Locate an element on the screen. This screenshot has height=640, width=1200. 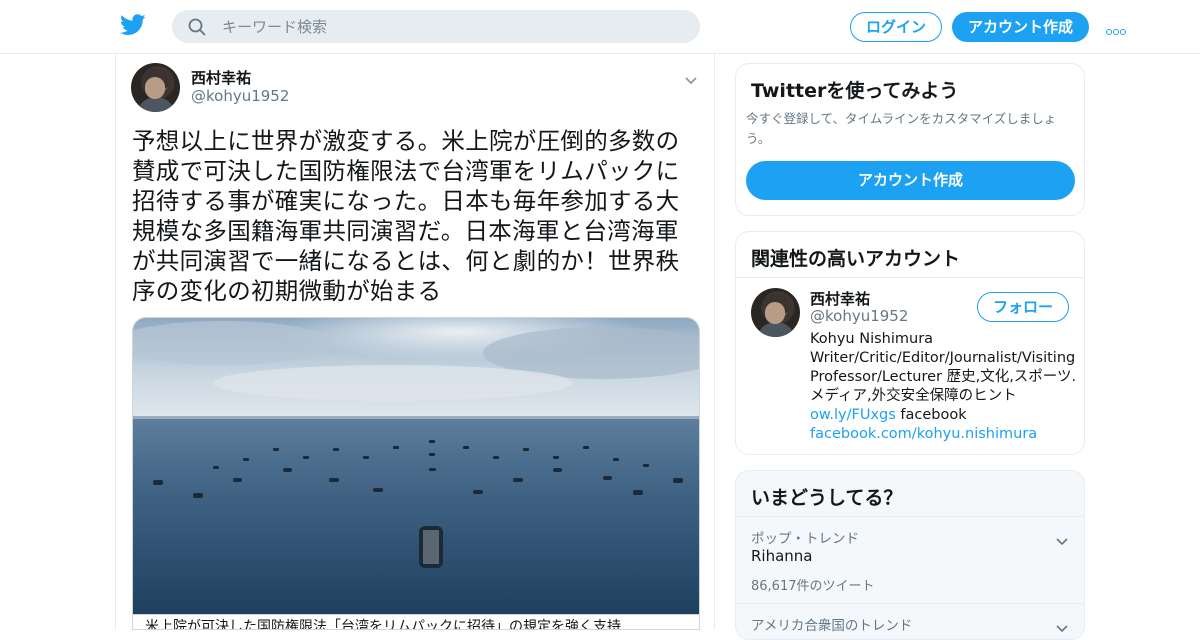
trend-context: ポップ・トレンド is located at coordinates (805, 537).